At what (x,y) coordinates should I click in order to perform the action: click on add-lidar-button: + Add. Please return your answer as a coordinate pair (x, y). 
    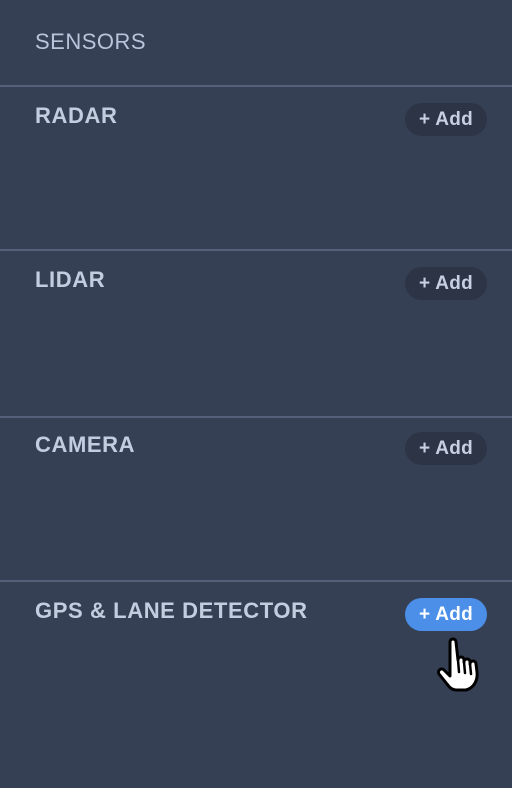
    Looking at the image, I should click on (446, 283).